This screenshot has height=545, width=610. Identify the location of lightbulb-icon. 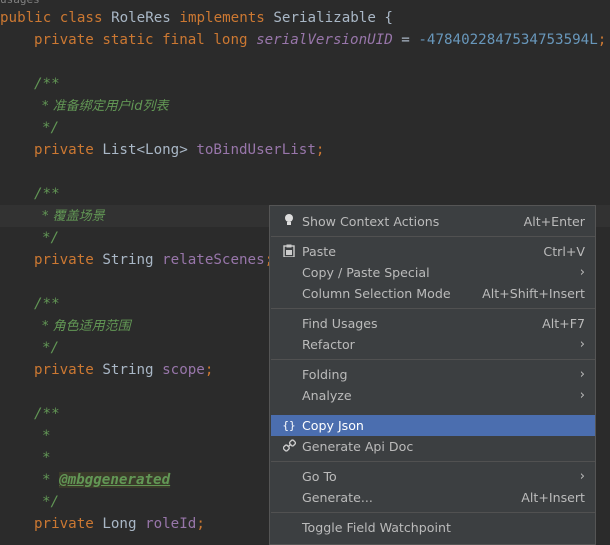
(289, 221).